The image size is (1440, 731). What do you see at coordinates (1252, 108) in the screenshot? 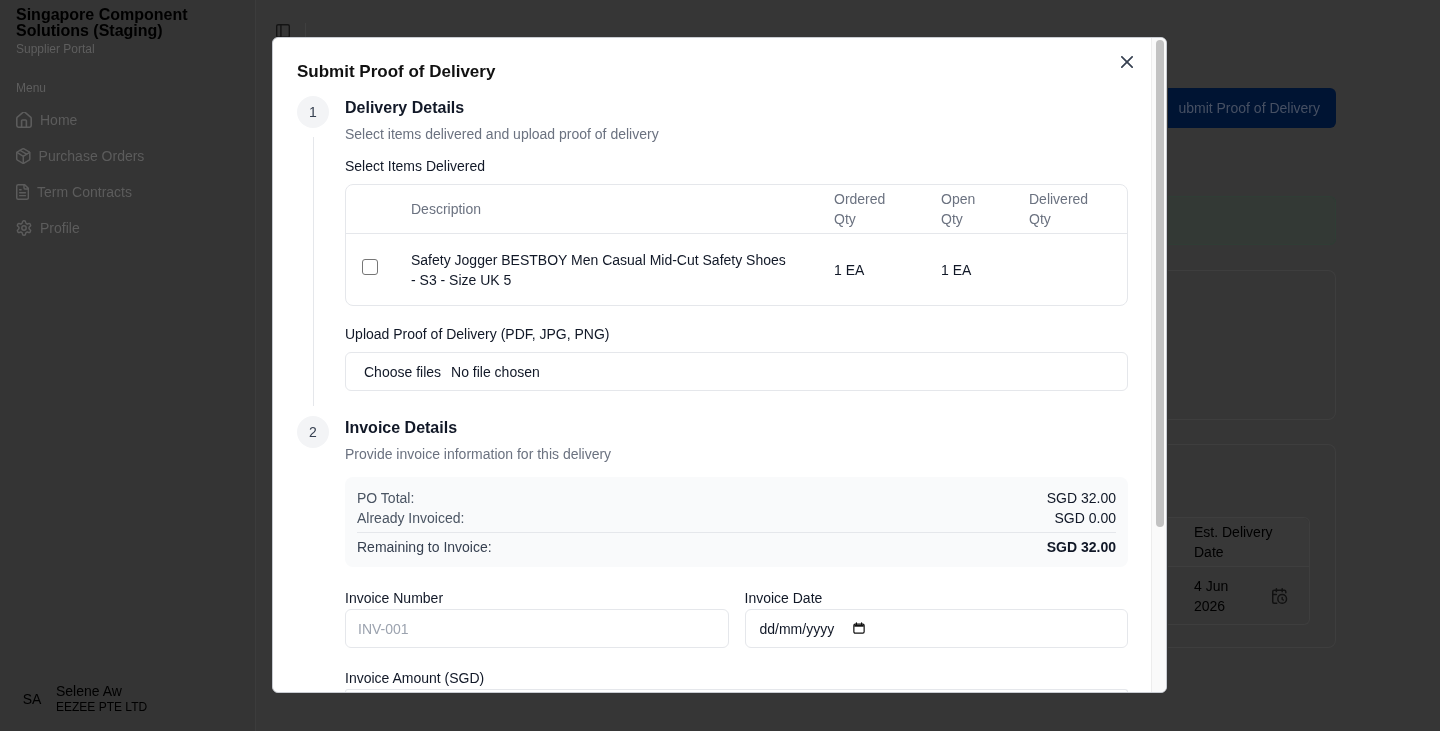
I see `action-button: ubmit Proof of Delivery` at bounding box center [1252, 108].